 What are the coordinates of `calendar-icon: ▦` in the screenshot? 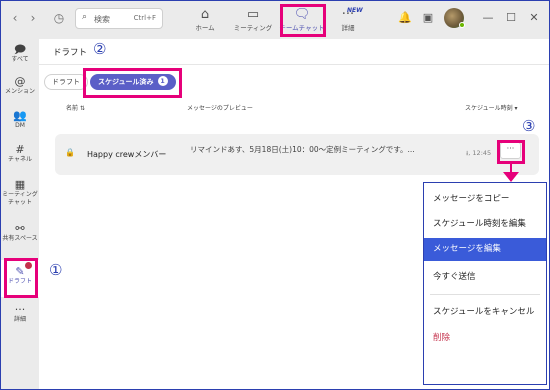 It's located at (20, 184).